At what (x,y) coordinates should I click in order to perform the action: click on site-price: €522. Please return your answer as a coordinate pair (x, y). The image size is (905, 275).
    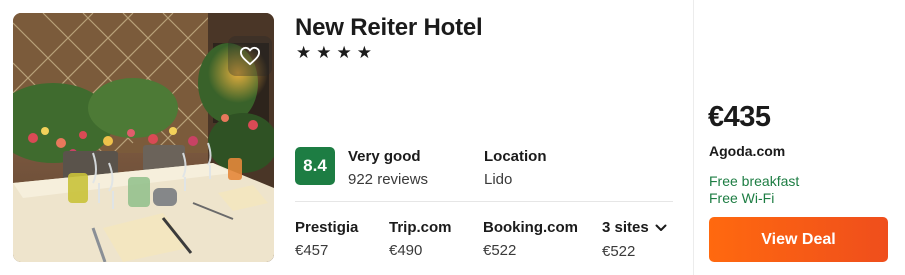
    Looking at the image, I should click on (500, 250).